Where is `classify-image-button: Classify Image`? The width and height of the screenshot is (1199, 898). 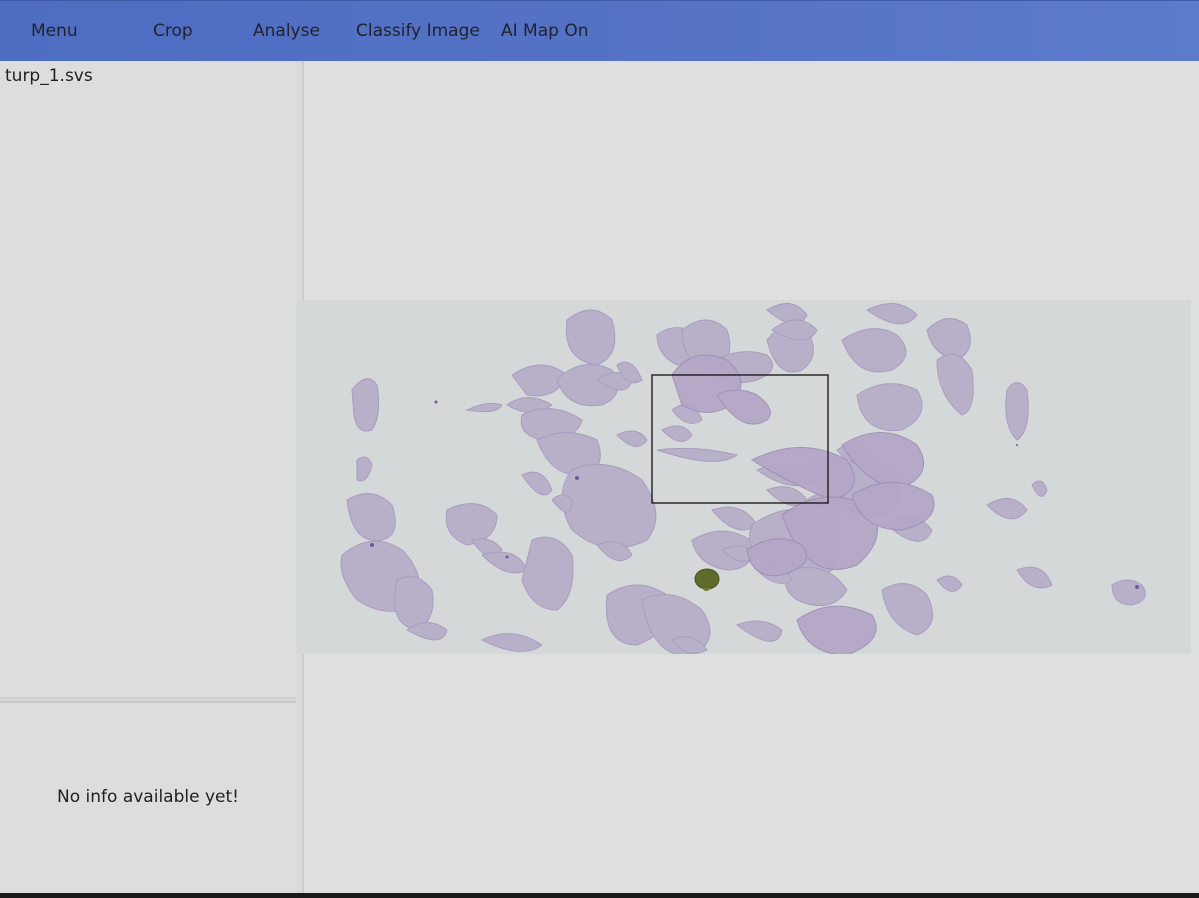 classify-image-button: Classify Image is located at coordinates (418, 31).